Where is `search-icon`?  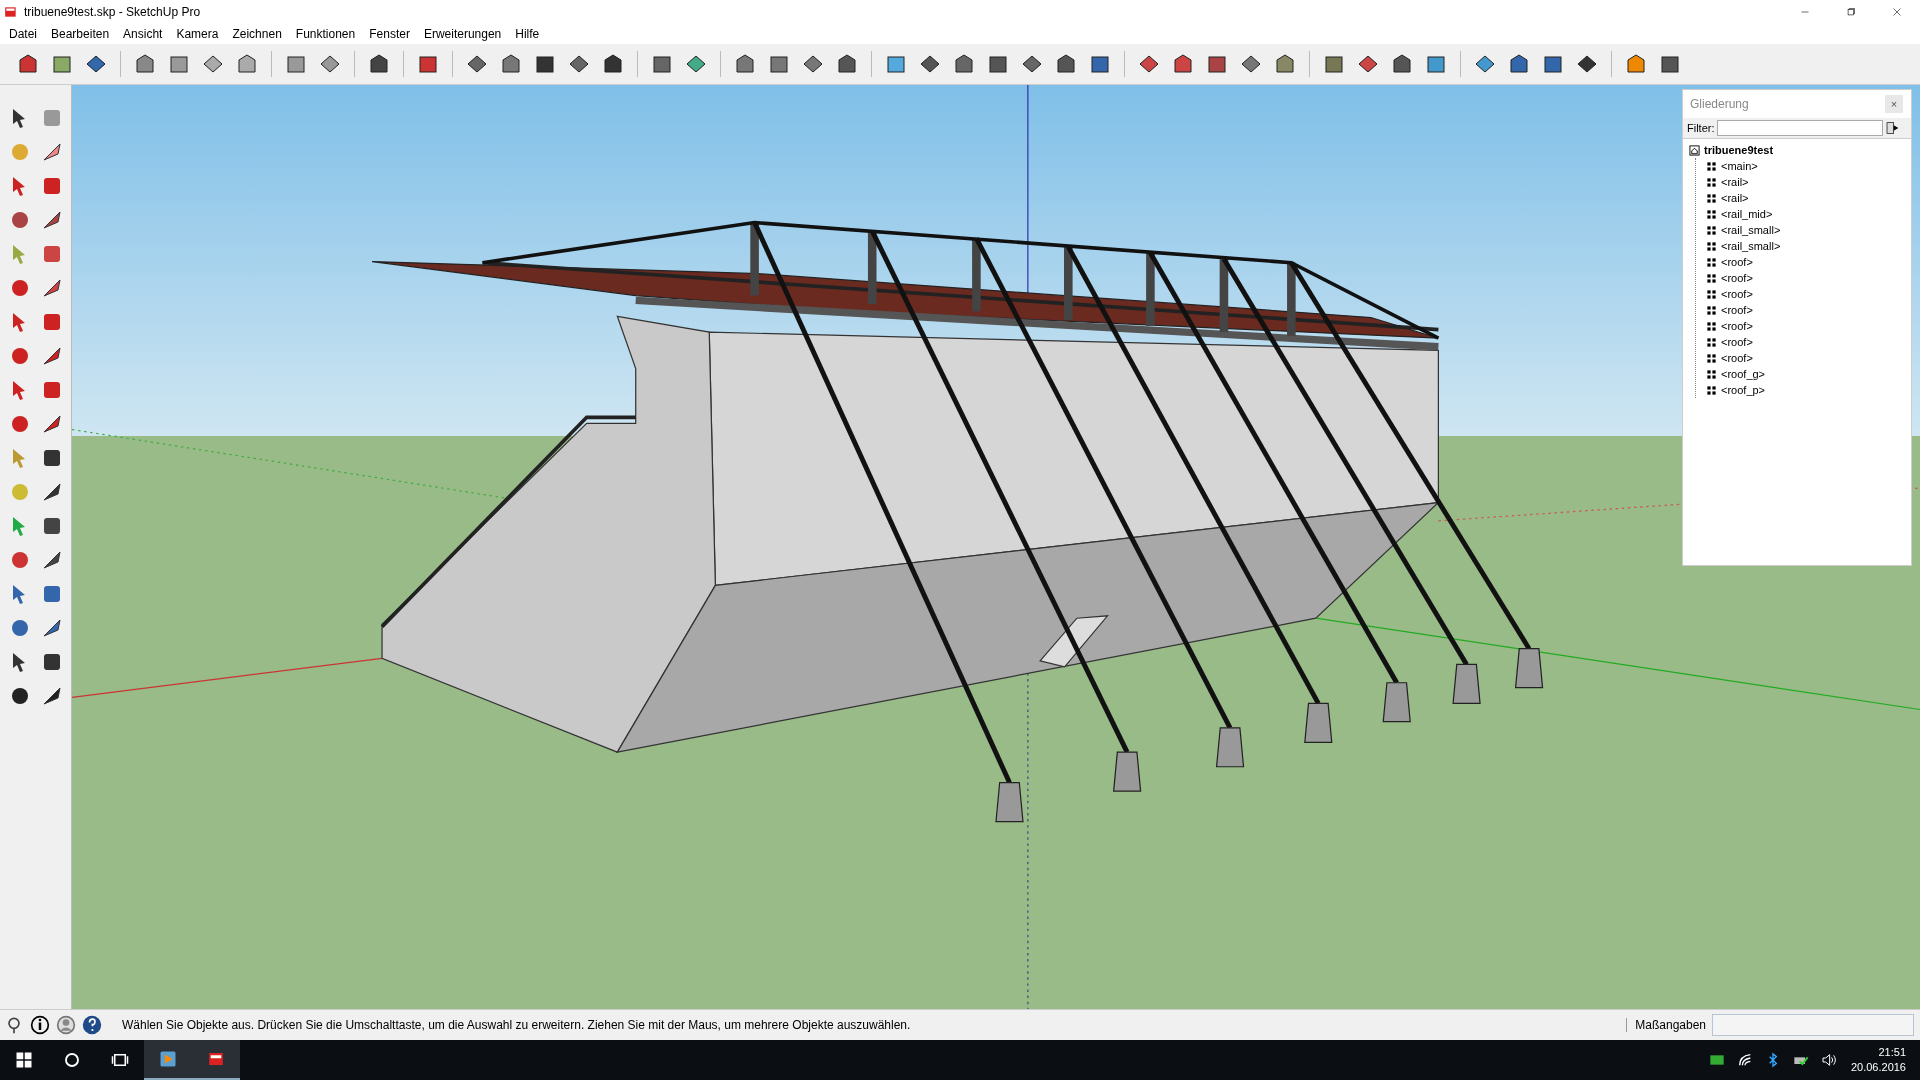 search-icon is located at coordinates (72, 1060).